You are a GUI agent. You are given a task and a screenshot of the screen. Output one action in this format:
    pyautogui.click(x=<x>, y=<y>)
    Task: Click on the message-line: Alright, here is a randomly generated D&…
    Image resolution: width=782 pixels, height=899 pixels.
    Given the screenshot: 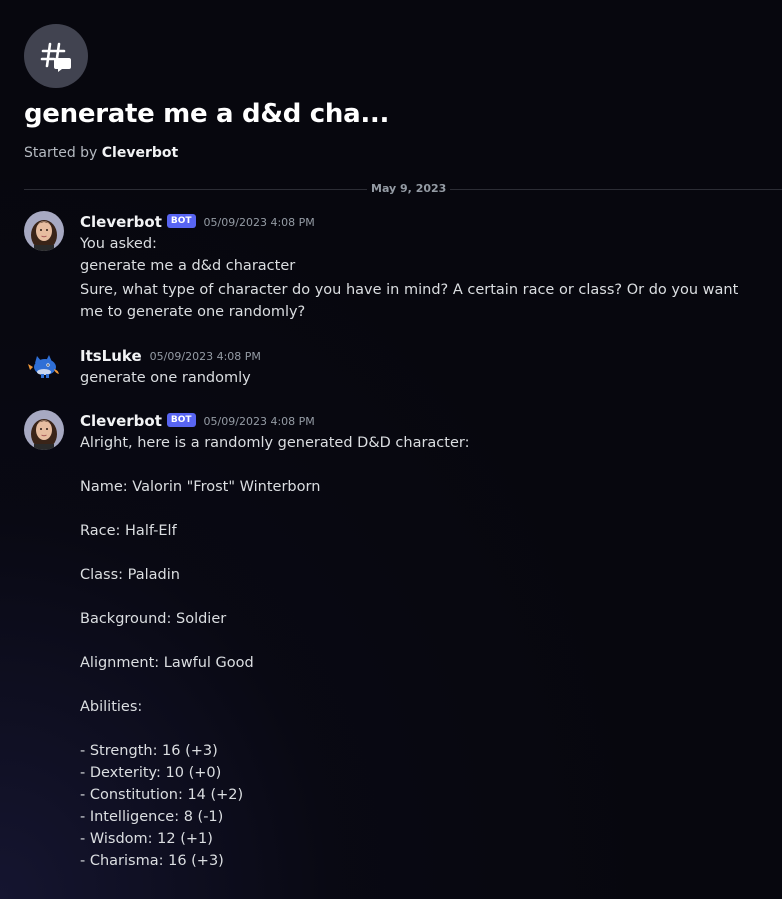 What is the action you would take?
    pyautogui.click(x=275, y=443)
    